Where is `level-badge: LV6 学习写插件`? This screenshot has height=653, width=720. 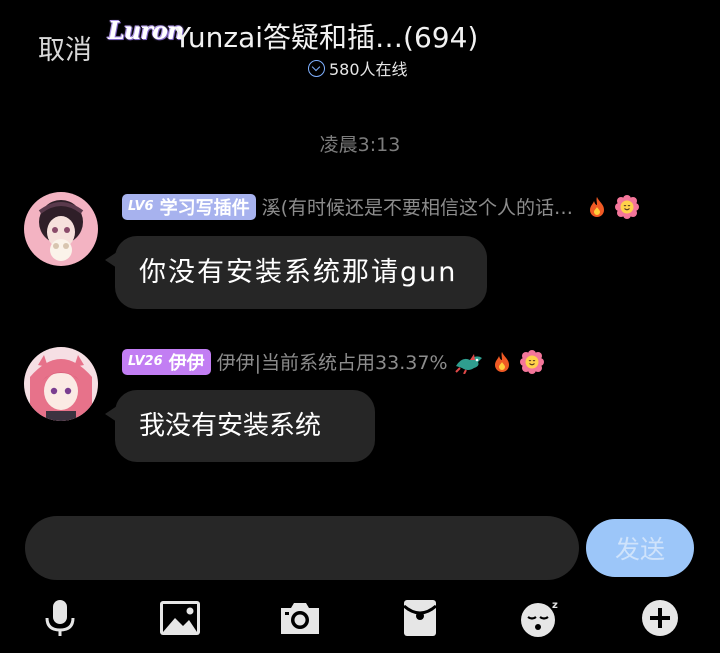 level-badge: LV6 学习写插件 is located at coordinates (189, 206).